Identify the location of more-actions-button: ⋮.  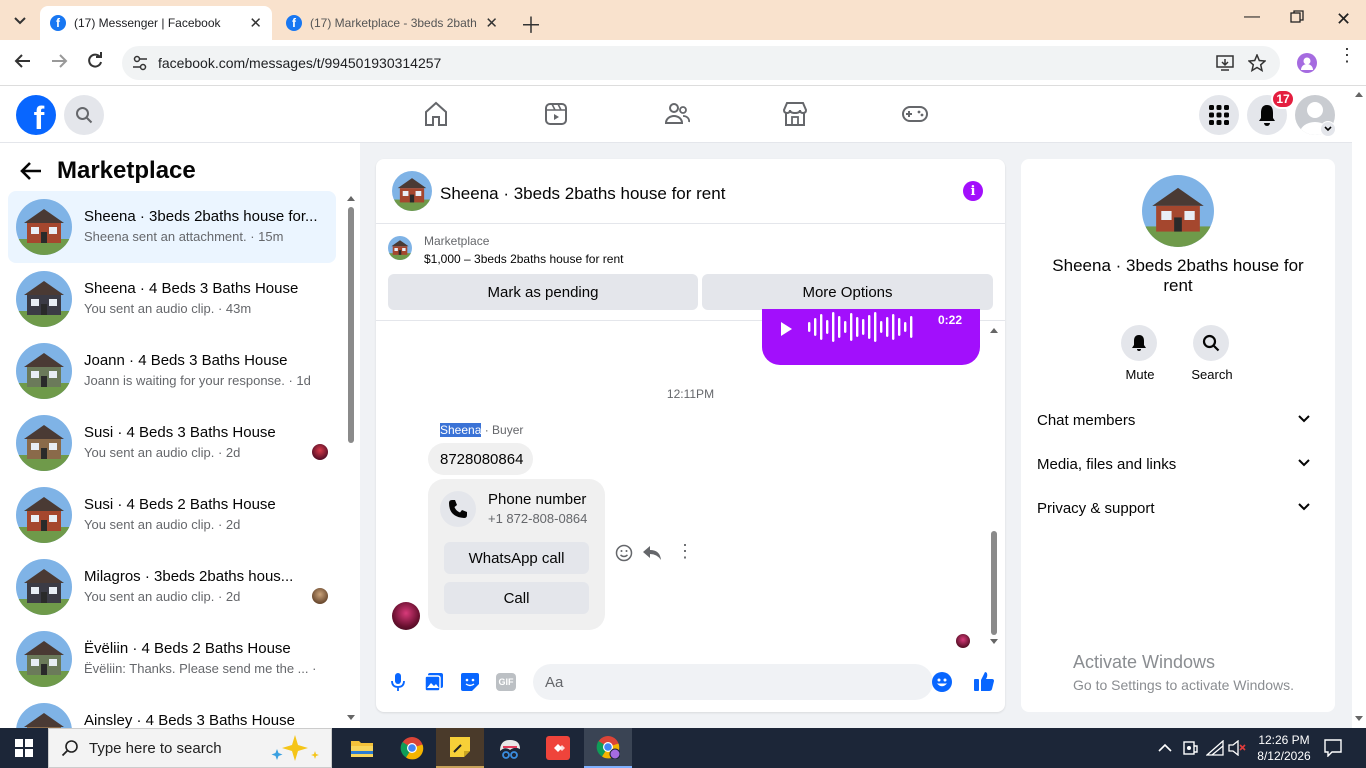
(685, 551).